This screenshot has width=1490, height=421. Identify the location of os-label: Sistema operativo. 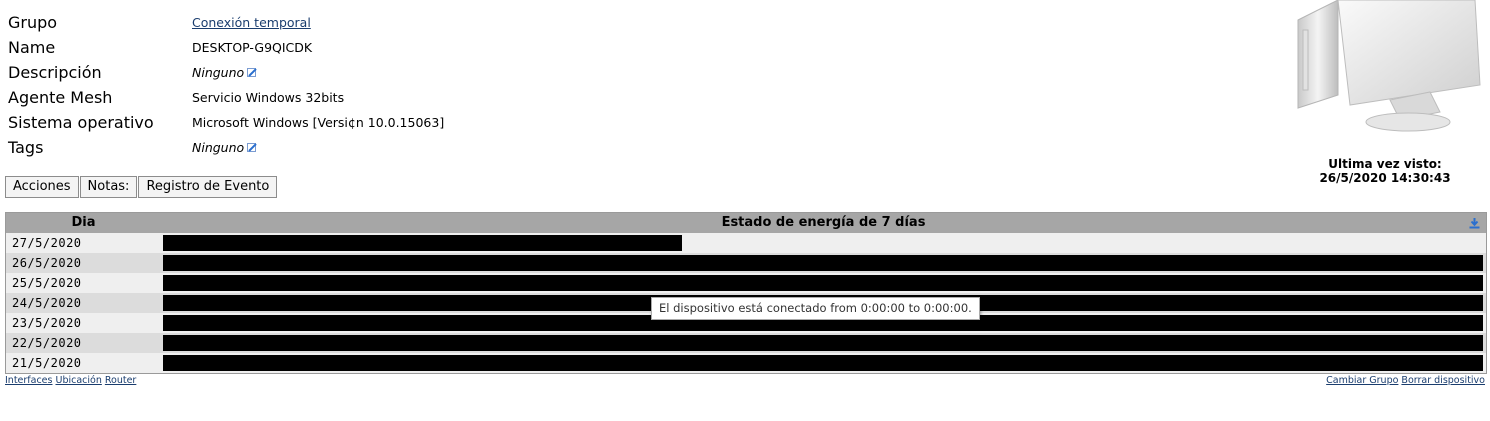
(81, 122).